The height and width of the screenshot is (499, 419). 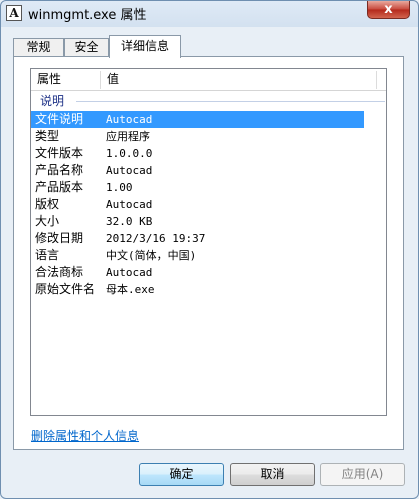 What do you see at coordinates (230, 101) in the screenshot?
I see `section-divider` at bounding box center [230, 101].